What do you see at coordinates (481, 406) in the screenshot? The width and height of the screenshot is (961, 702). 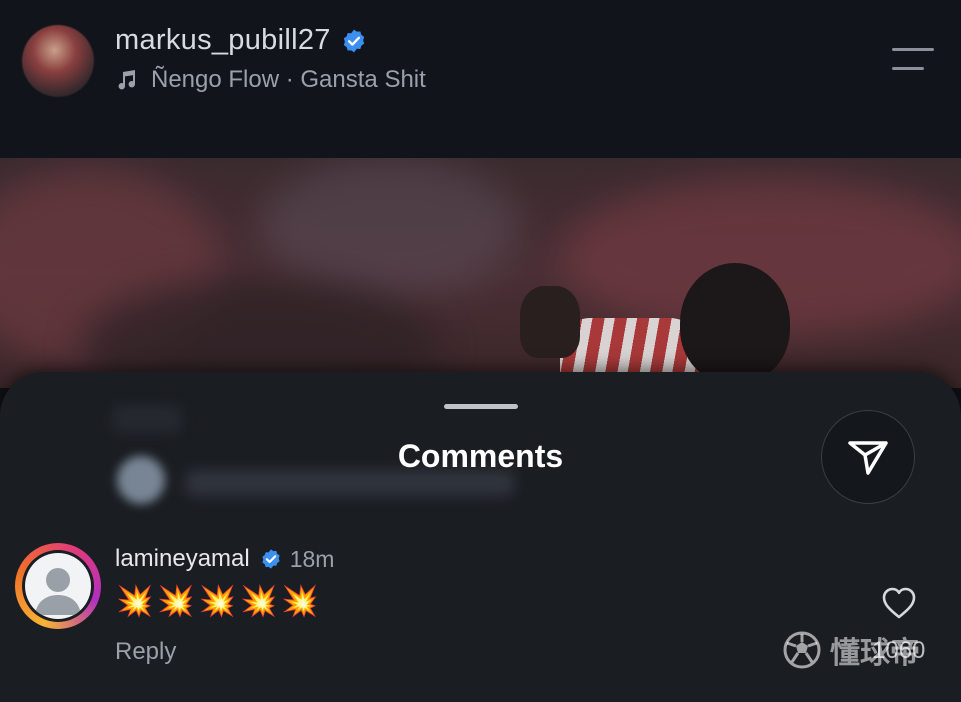 I see `drag-handle` at bounding box center [481, 406].